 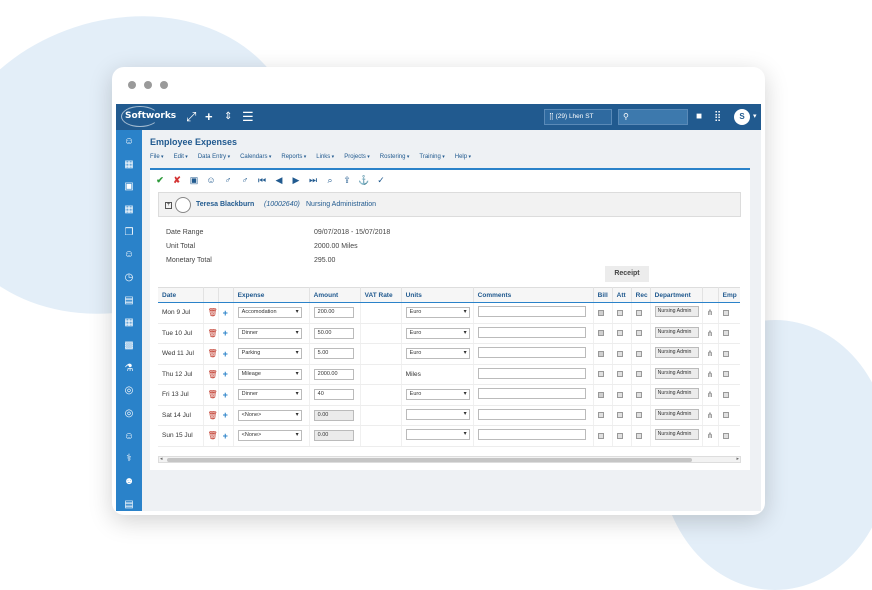 I want to click on menu-training: Training, so click(x=431, y=157).